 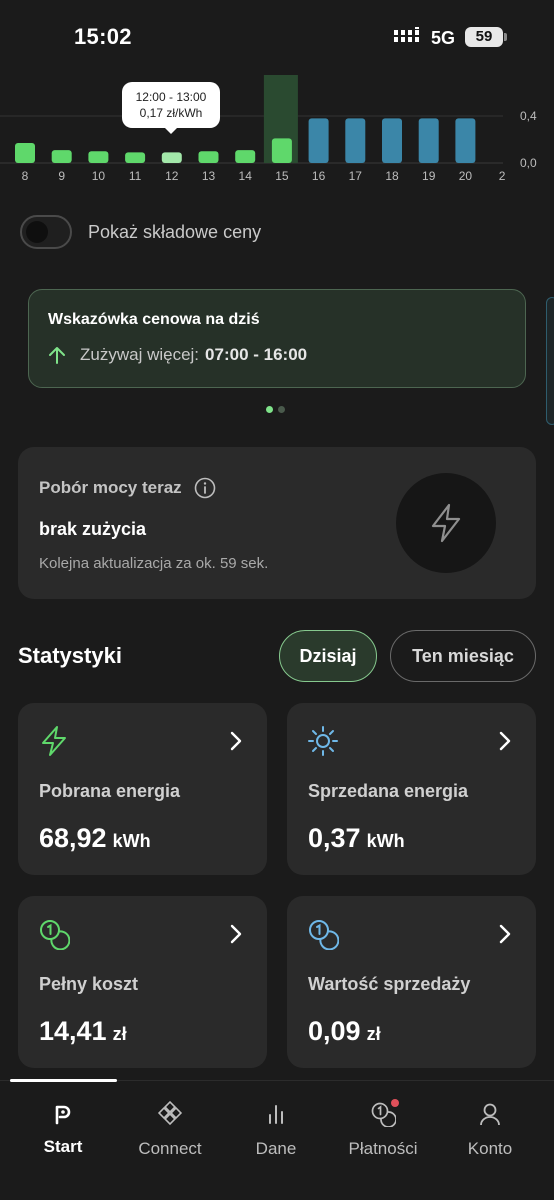 I want to click on stat-value: 0,09, so click(x=334, y=1031).